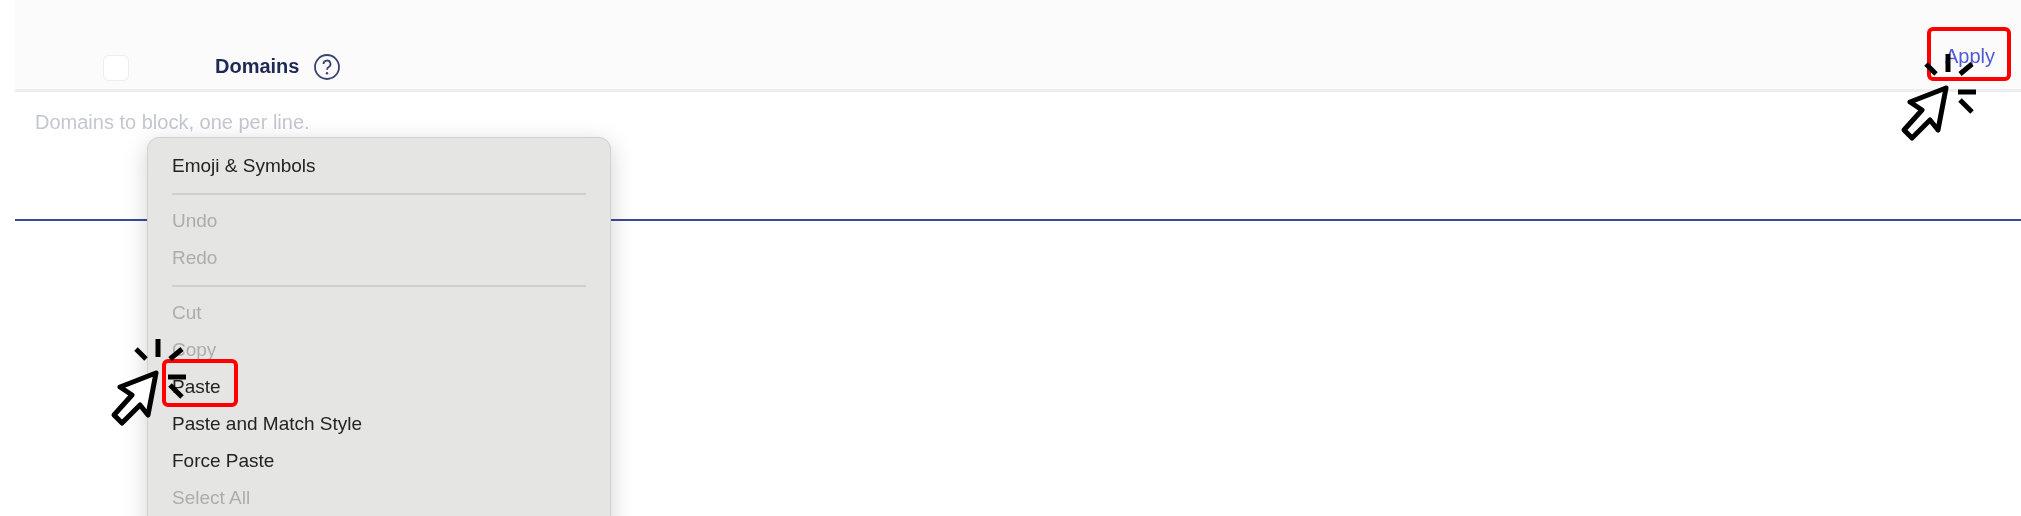 The image size is (2021, 516). What do you see at coordinates (211, 498) in the screenshot?
I see `menu-item: Select All` at bounding box center [211, 498].